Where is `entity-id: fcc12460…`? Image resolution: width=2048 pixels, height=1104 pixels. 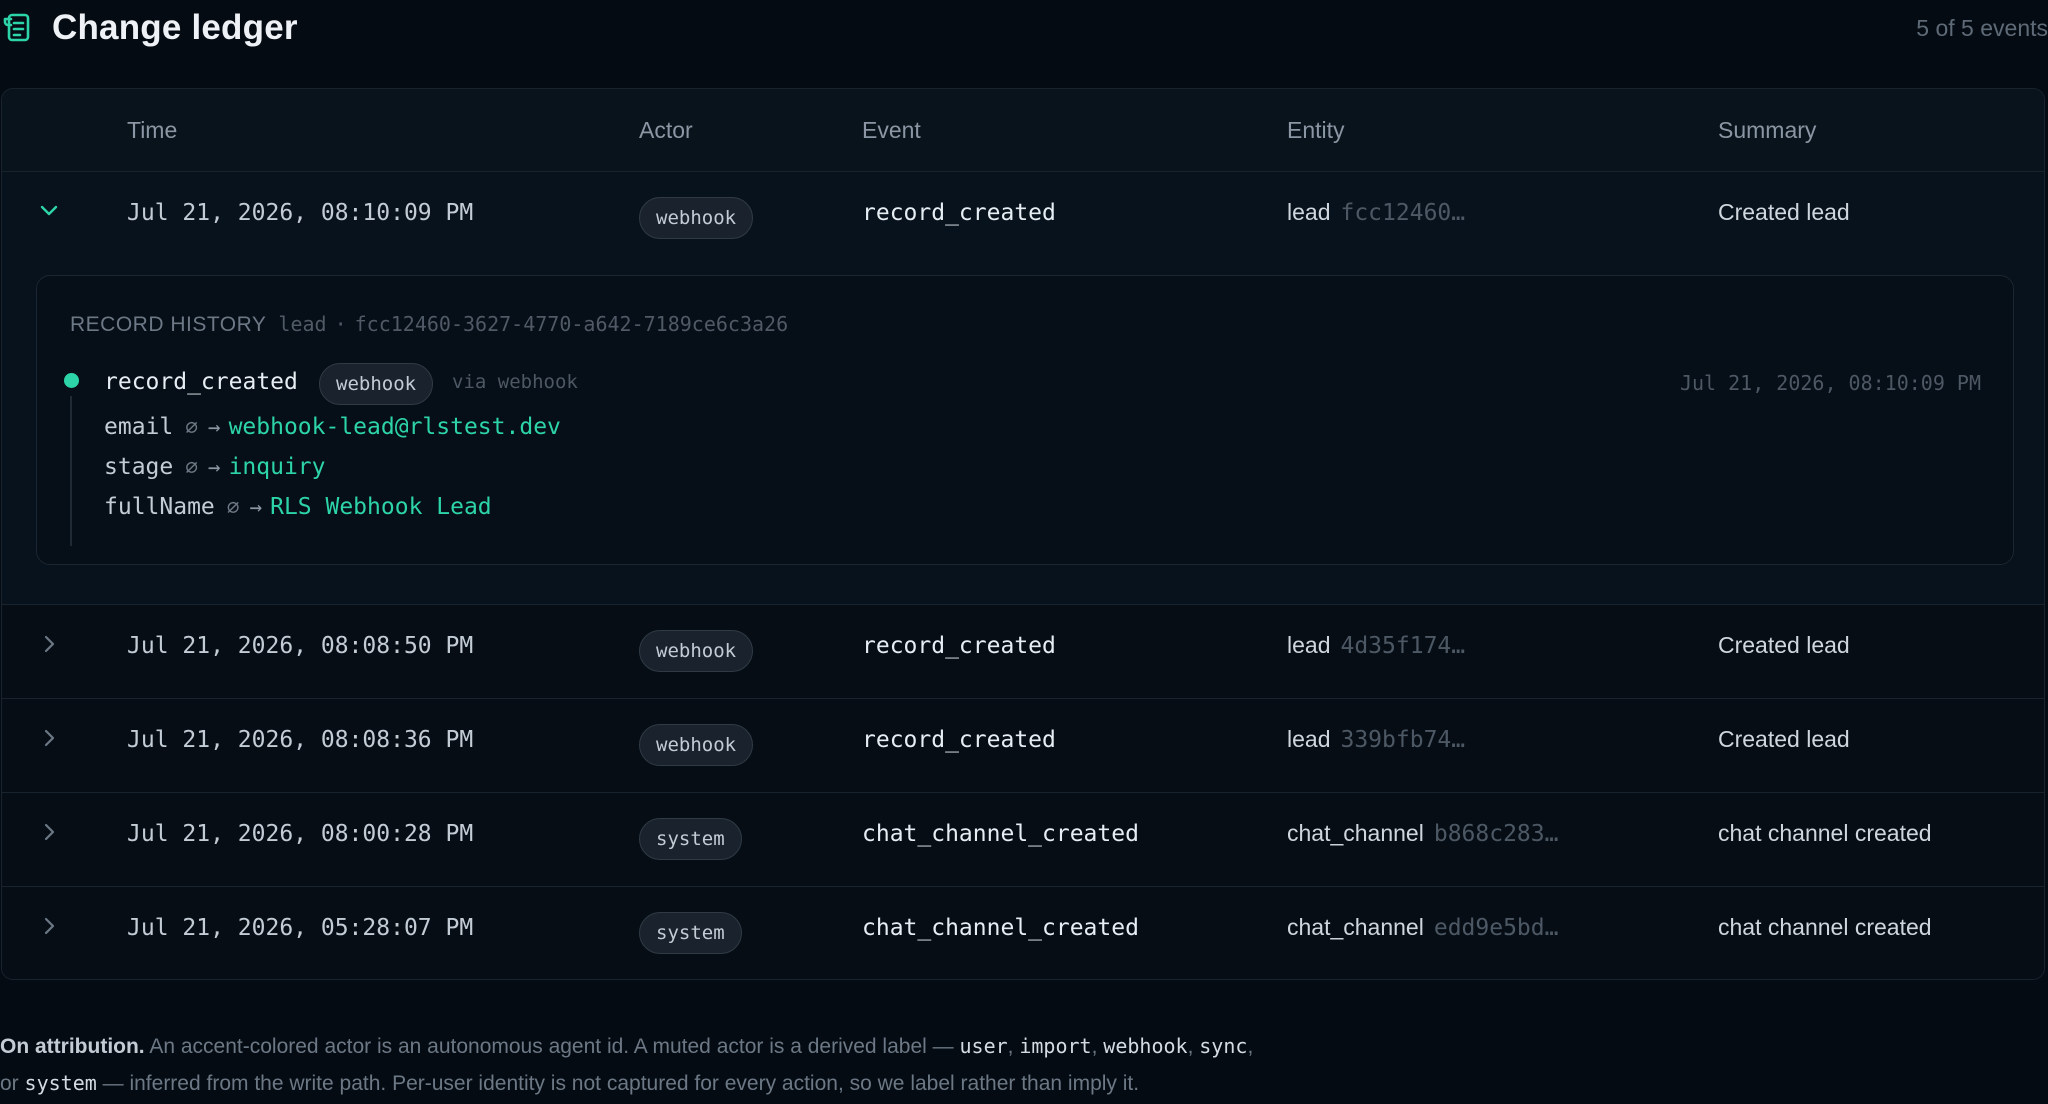
entity-id: fcc12460… is located at coordinates (1403, 213).